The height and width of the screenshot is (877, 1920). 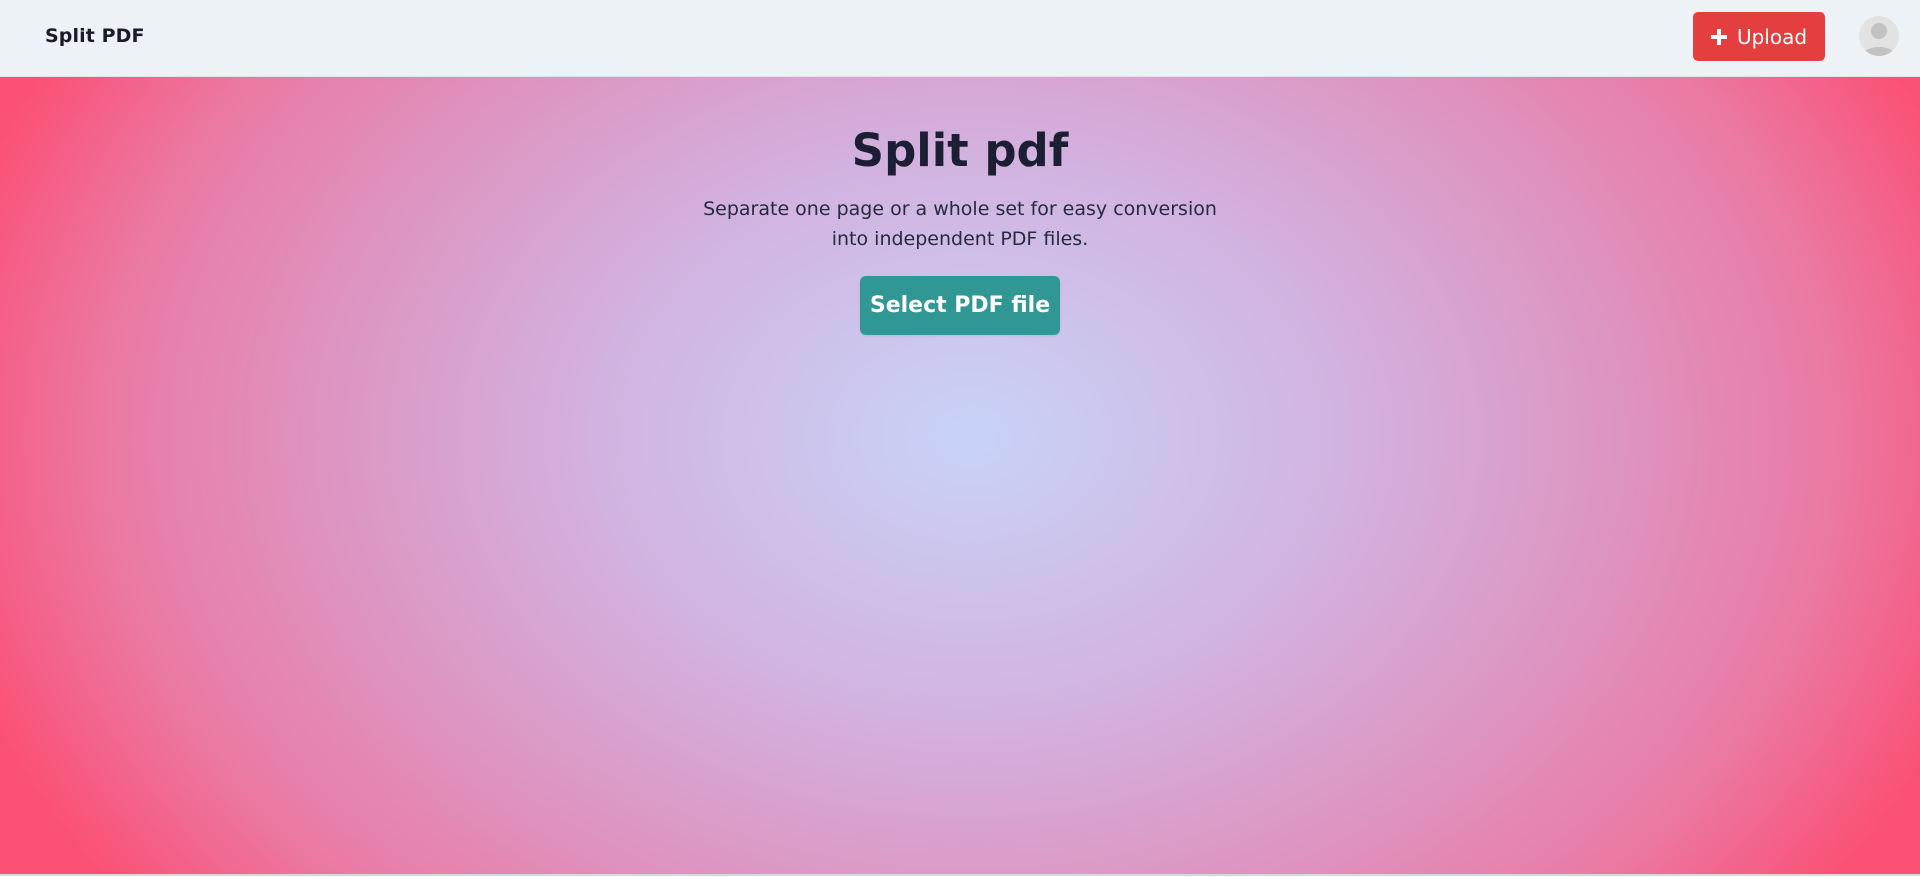 I want to click on upload-button: Upload, so click(x=1759, y=36).